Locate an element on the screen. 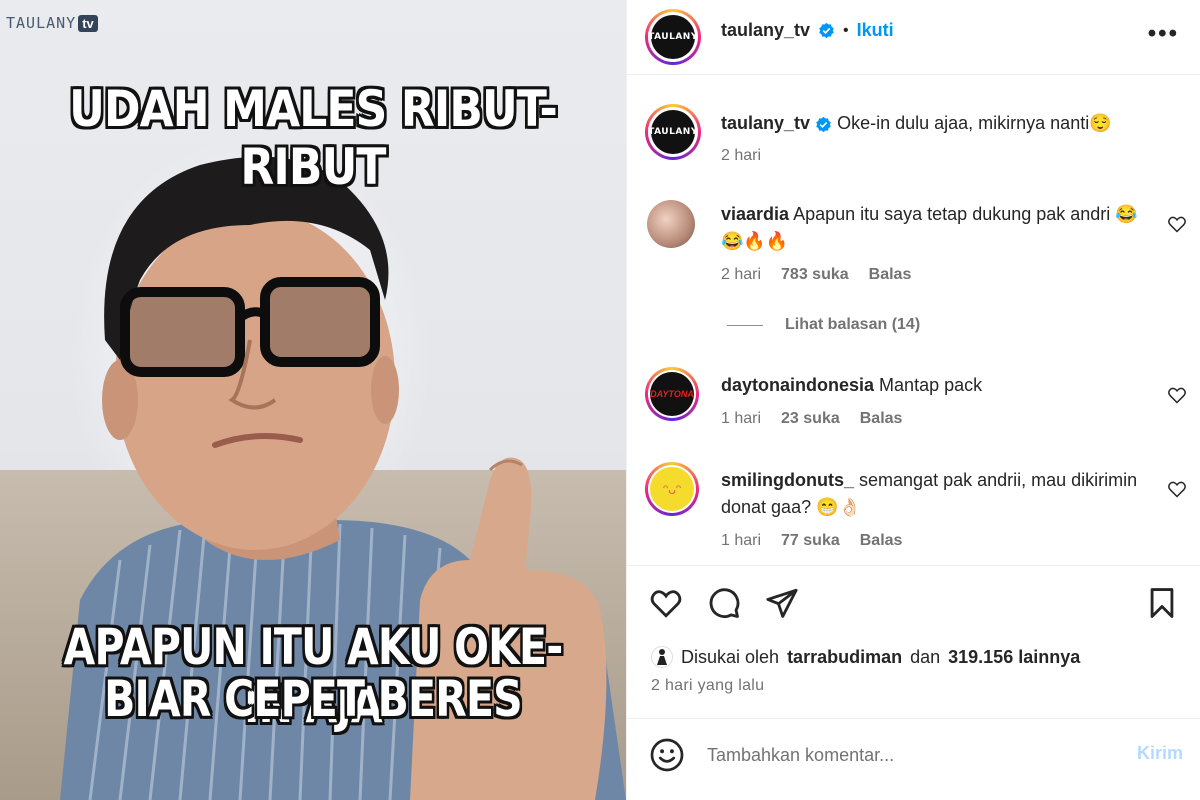 This screenshot has width=1200, height=800. add-comment-bar: Kirim is located at coordinates (913, 759).